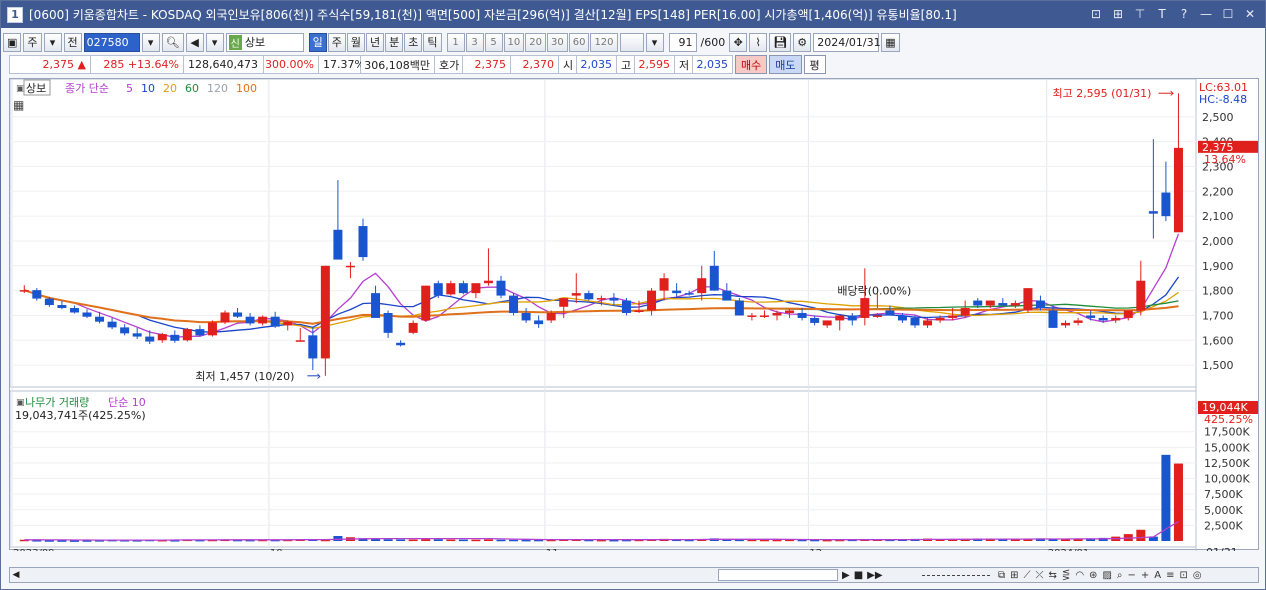  Describe the element at coordinates (1132, 575) in the screenshot. I see `minus-icon: −` at that location.